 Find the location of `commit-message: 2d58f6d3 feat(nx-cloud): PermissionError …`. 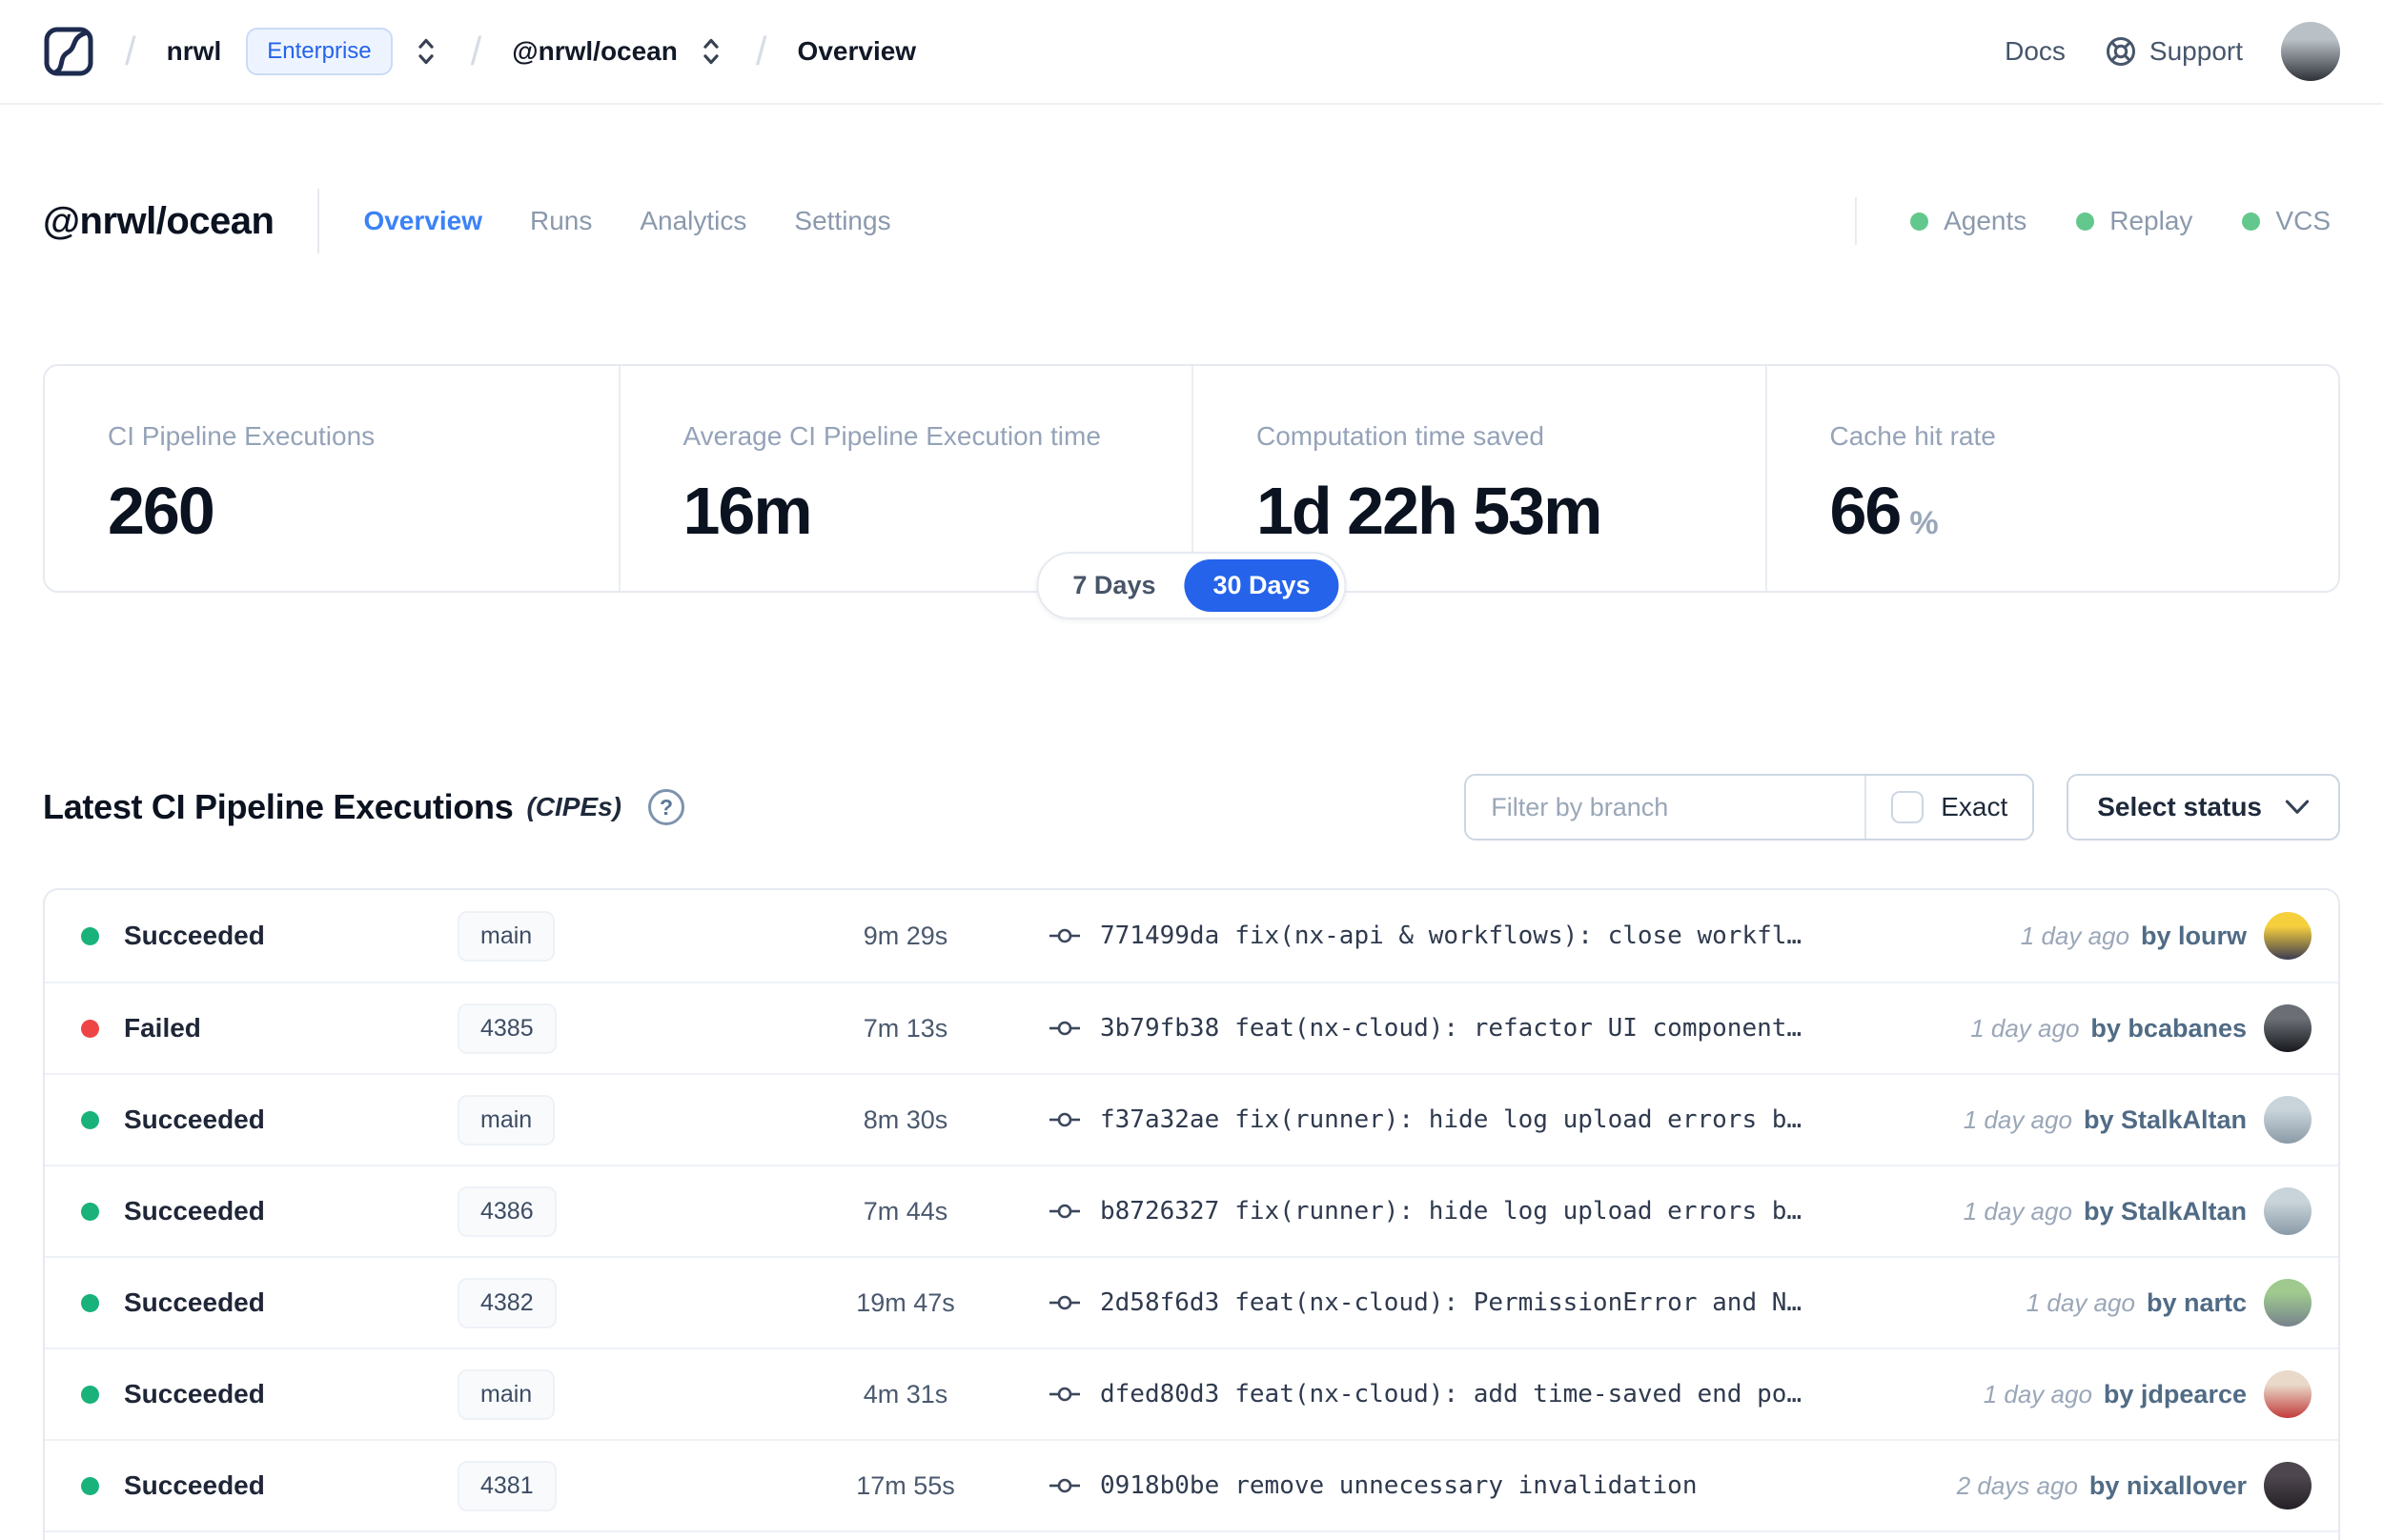

commit-message: 2d58f6d3 feat(nx-cloud): PermissionError … is located at coordinates (1451, 1302).